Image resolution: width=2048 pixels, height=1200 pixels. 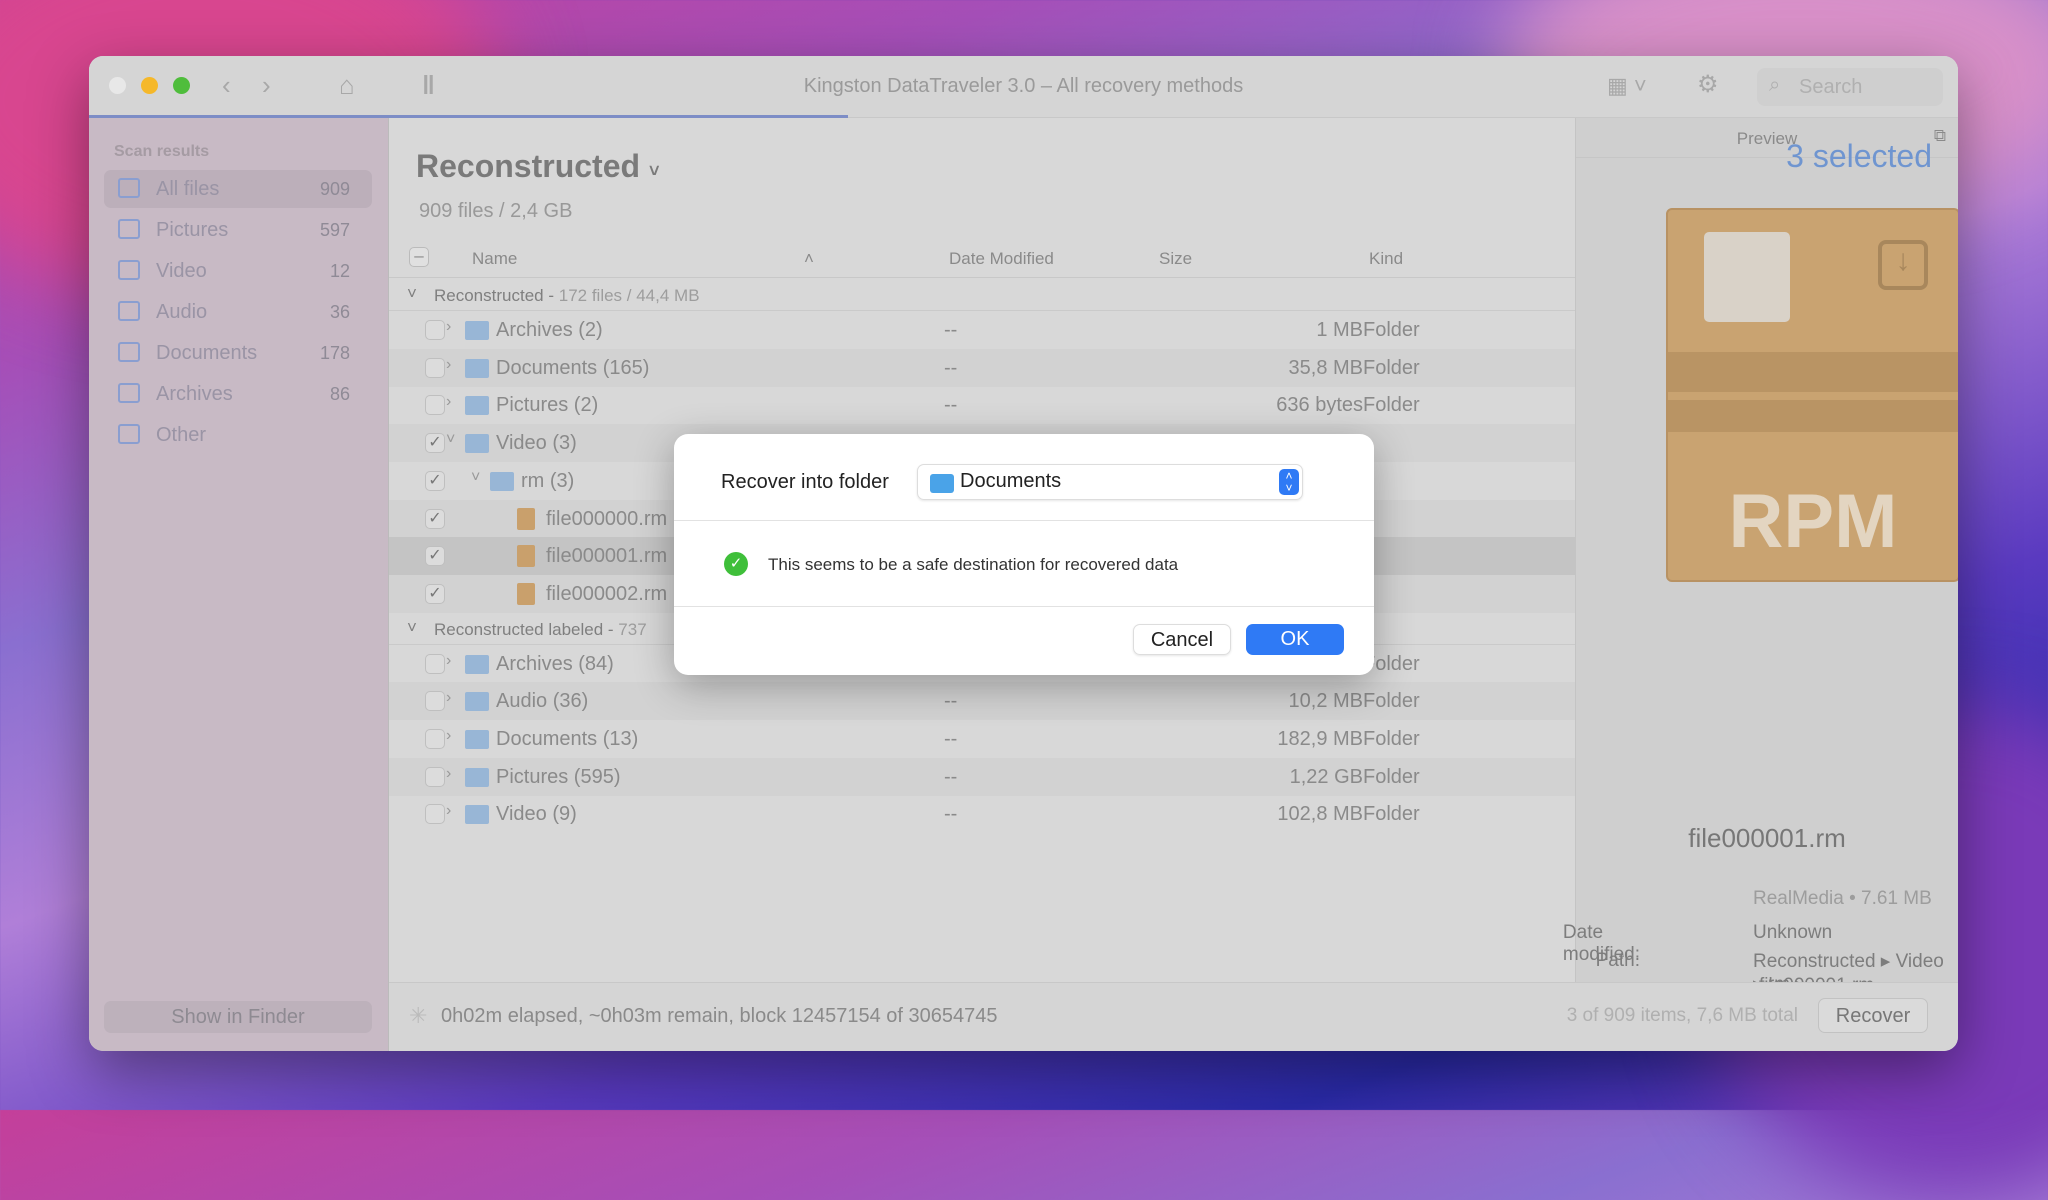 I want to click on folder-row: › Documents (13) -- 182,9 MB Folder, so click(x=982, y=739).